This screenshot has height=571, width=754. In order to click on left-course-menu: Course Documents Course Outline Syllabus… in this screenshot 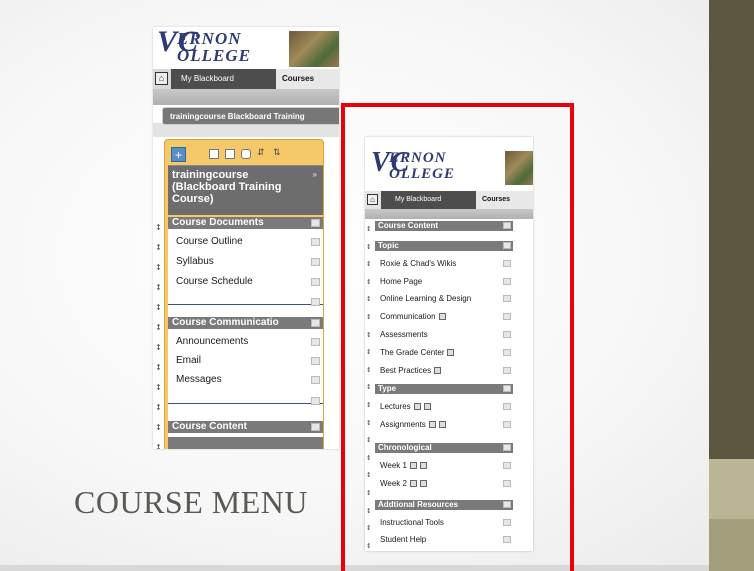, I will do `click(245, 333)`.